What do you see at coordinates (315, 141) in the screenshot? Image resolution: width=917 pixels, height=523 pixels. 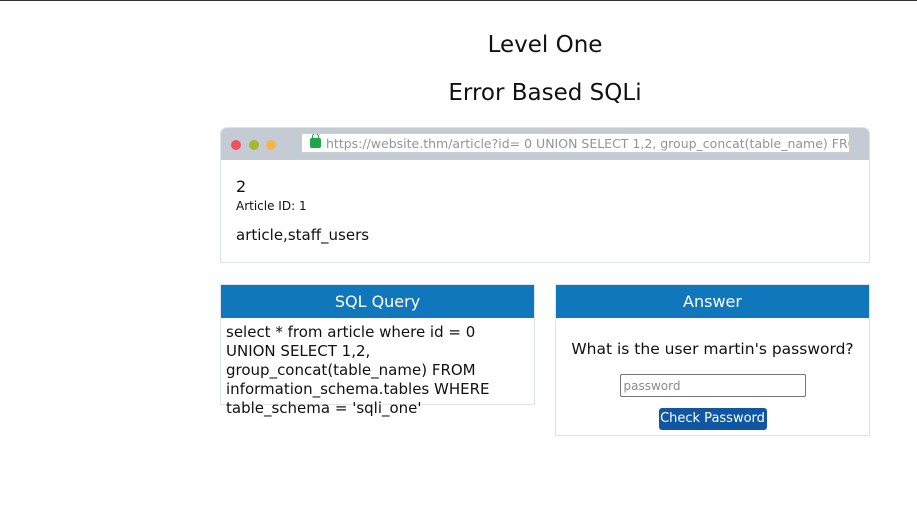 I see `lock-icon` at bounding box center [315, 141].